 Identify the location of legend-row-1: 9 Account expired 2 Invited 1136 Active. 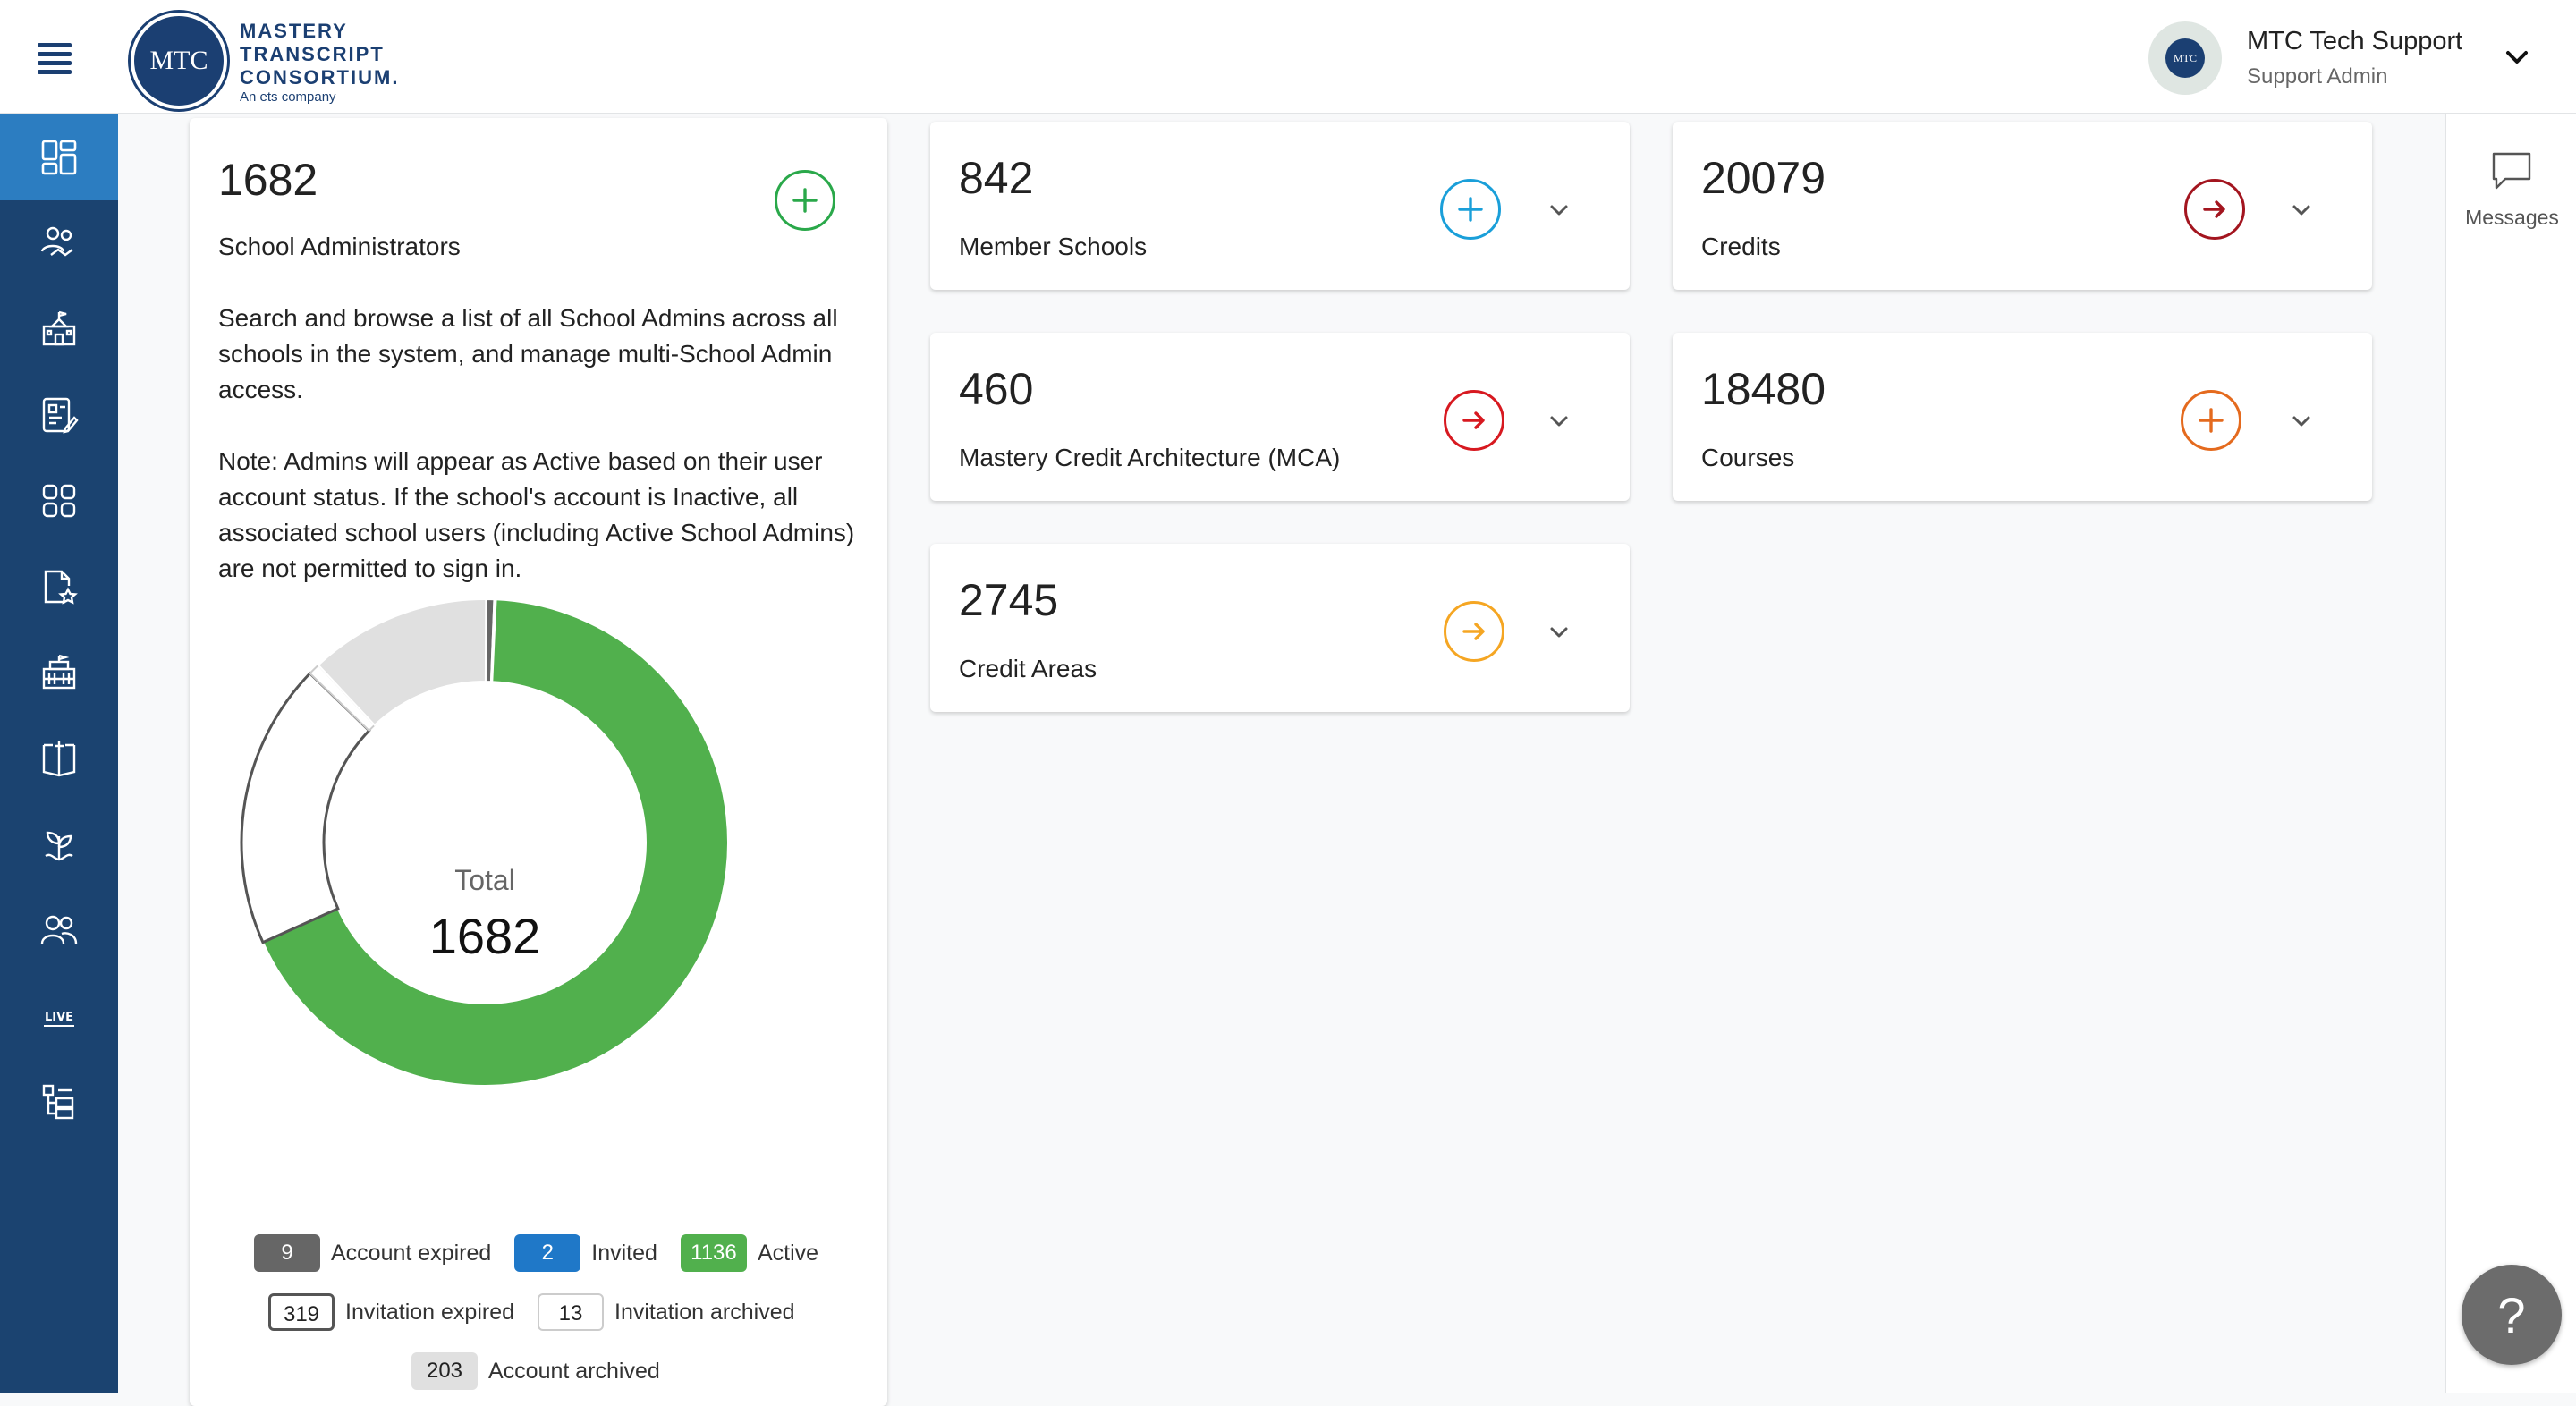
(536, 1253).